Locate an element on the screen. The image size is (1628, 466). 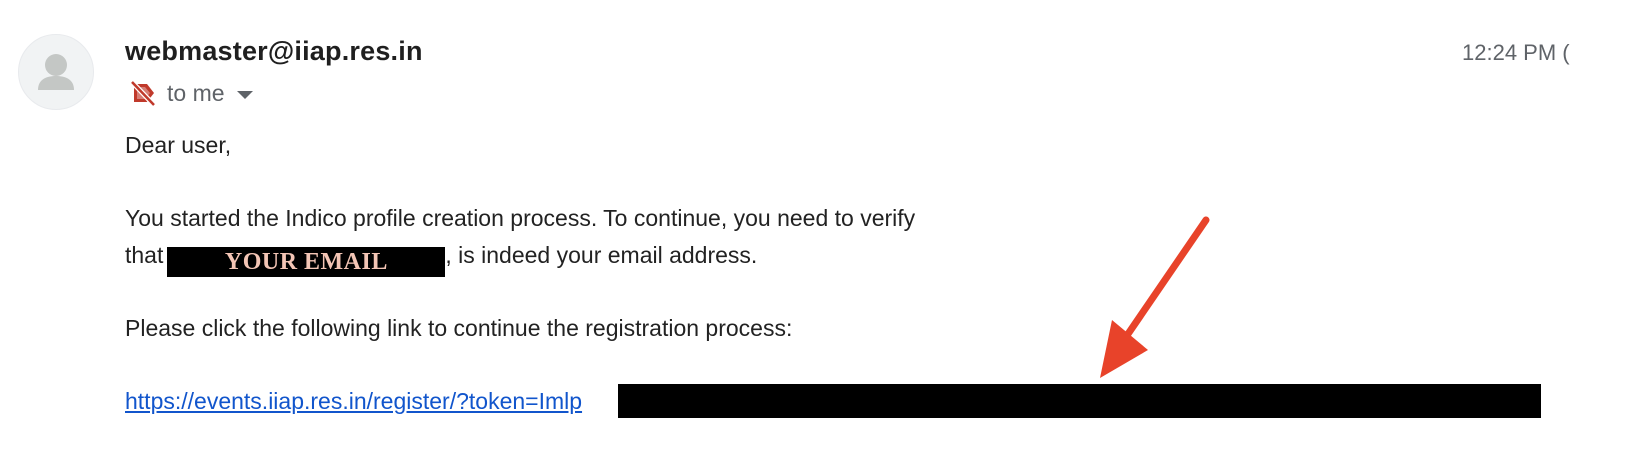
annotation-arrow is located at coordinates (1155, 297).